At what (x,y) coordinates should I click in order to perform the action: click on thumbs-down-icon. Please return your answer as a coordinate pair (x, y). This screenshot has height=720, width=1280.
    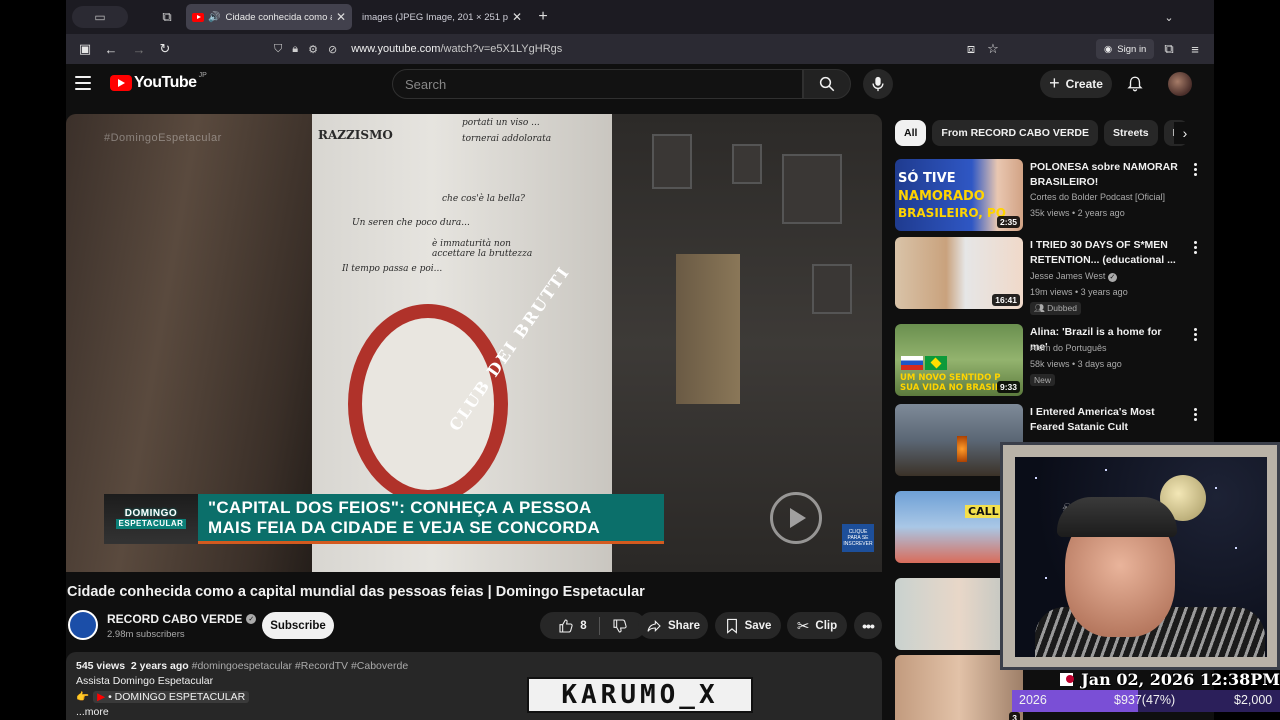
    Looking at the image, I should click on (620, 625).